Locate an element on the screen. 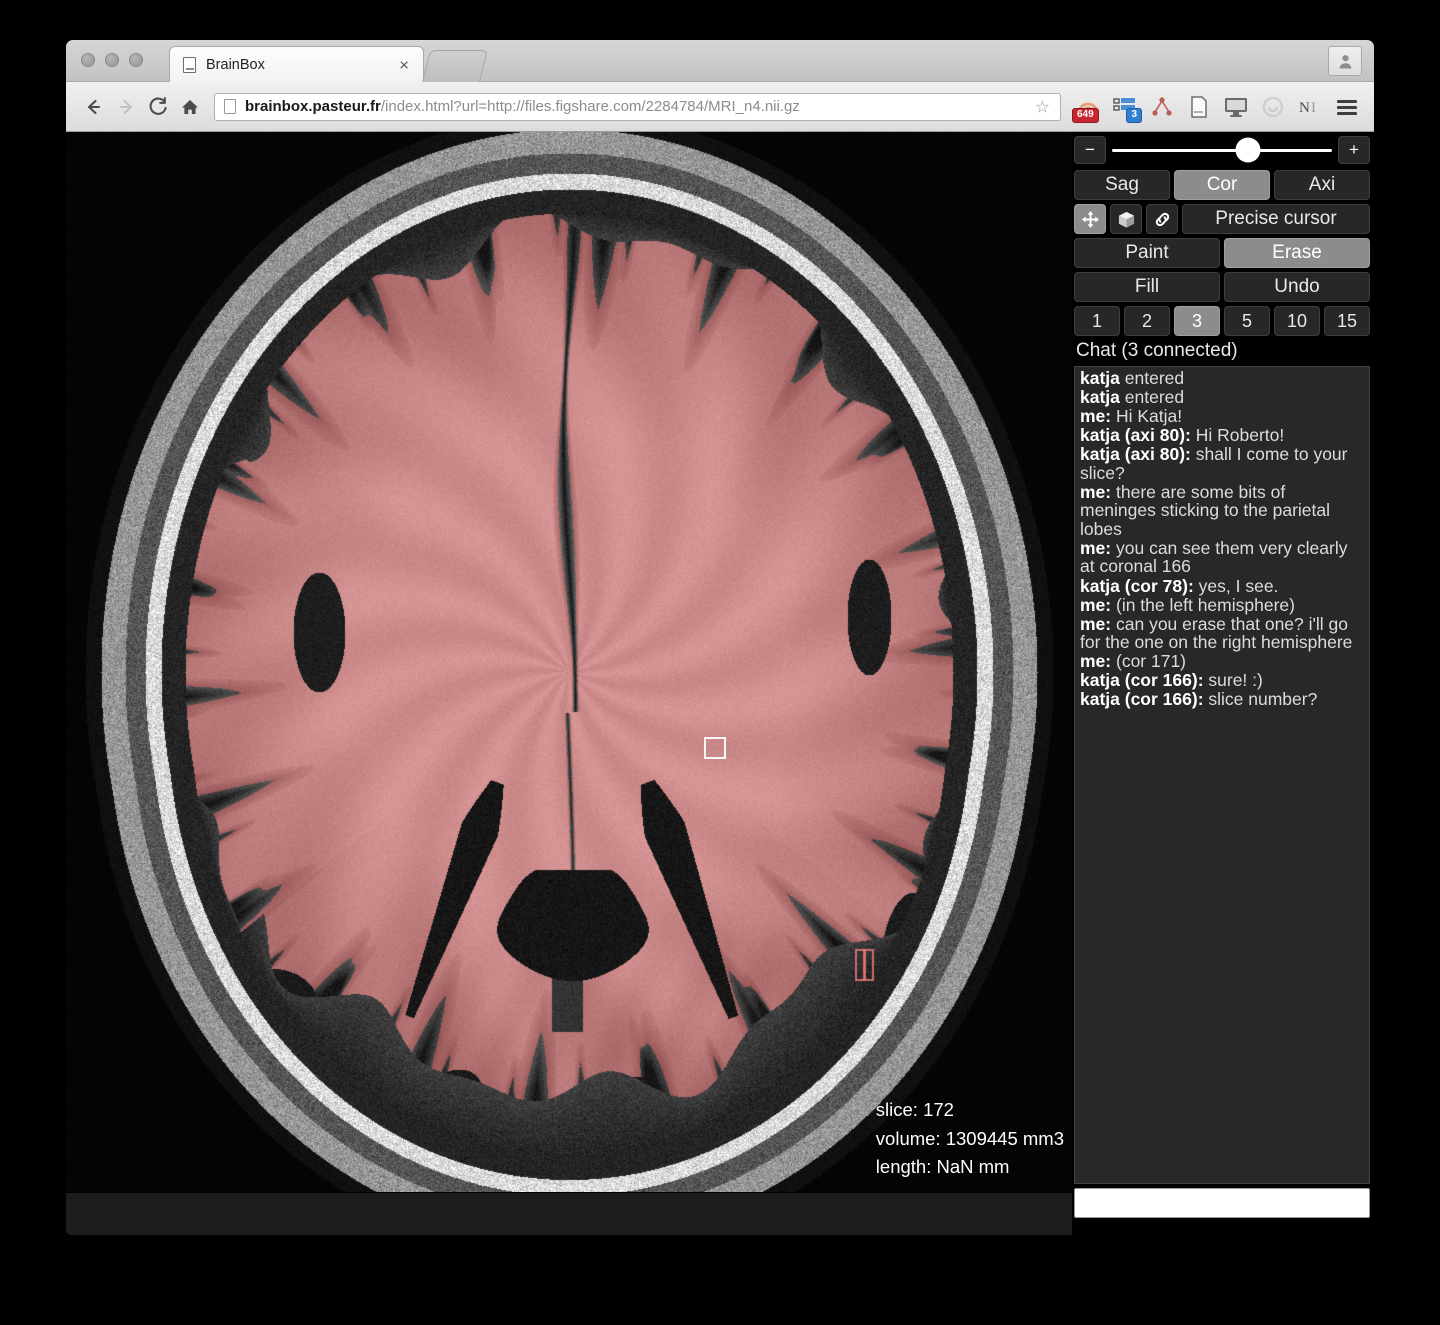 The height and width of the screenshot is (1325, 1440). tab-title: BrainBox is located at coordinates (235, 64).